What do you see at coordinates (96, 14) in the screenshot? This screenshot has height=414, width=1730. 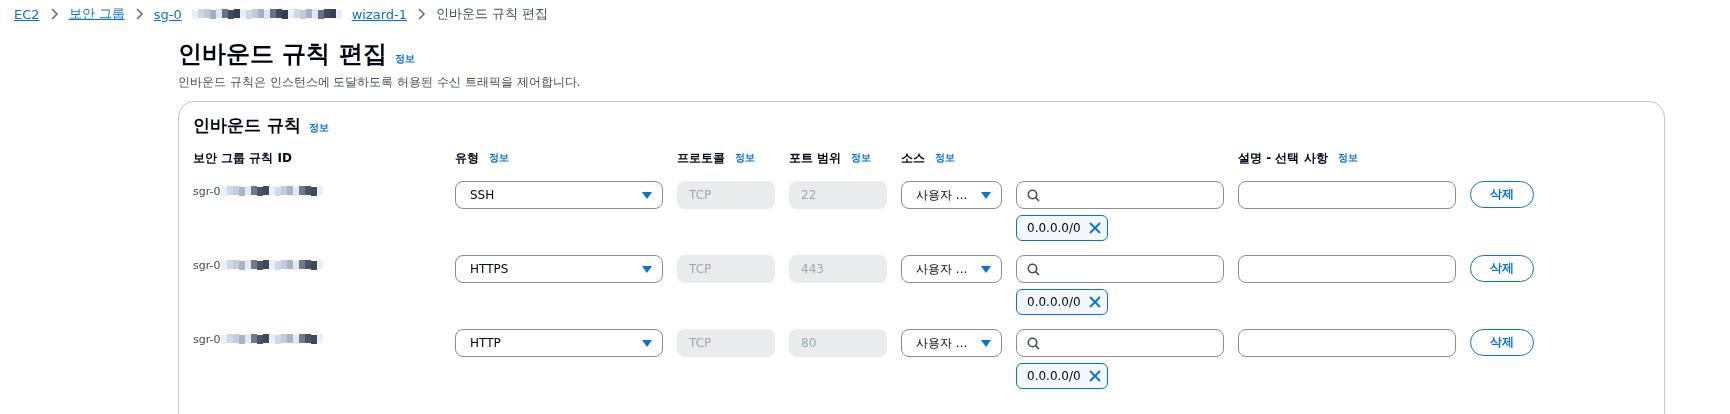 I see `breadcrumb-link: 보안 그룹` at bounding box center [96, 14].